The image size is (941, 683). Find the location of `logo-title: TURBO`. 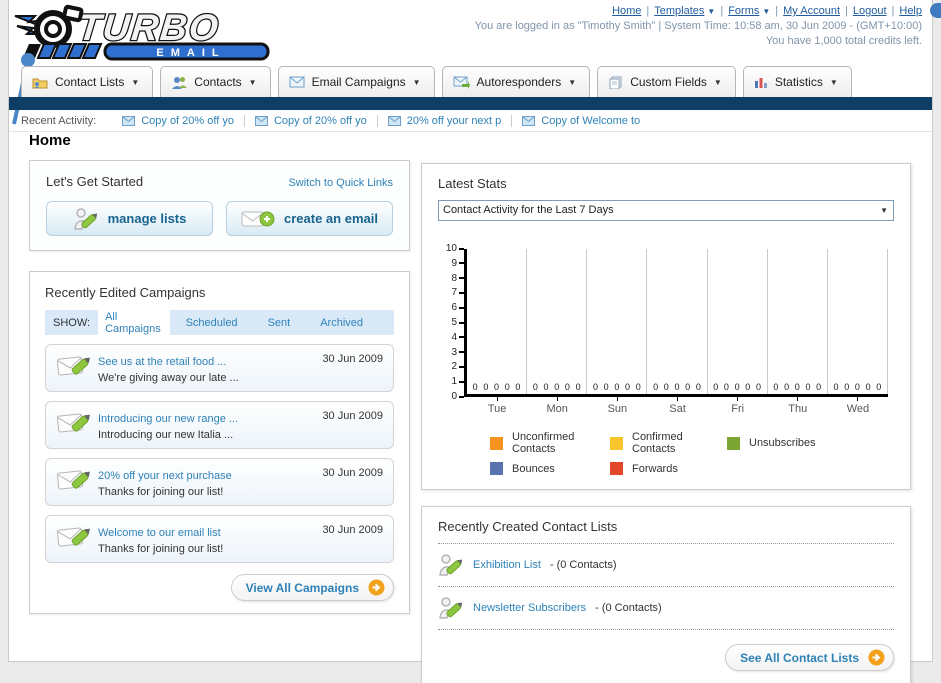

logo-title: TURBO is located at coordinates (149, 27).